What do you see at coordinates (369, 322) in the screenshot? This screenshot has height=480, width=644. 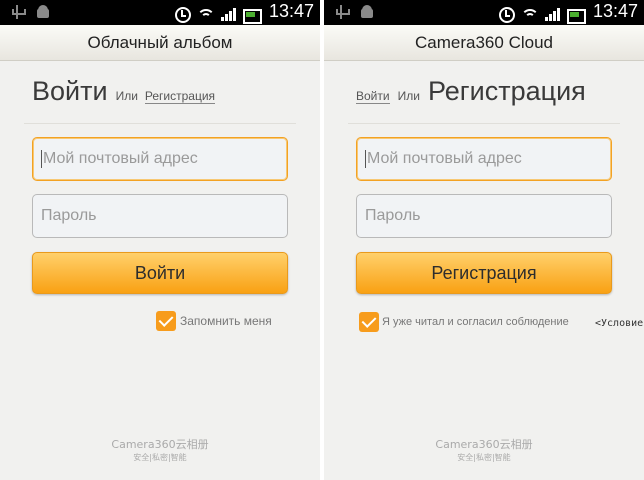 I see `agree-checkbox` at bounding box center [369, 322].